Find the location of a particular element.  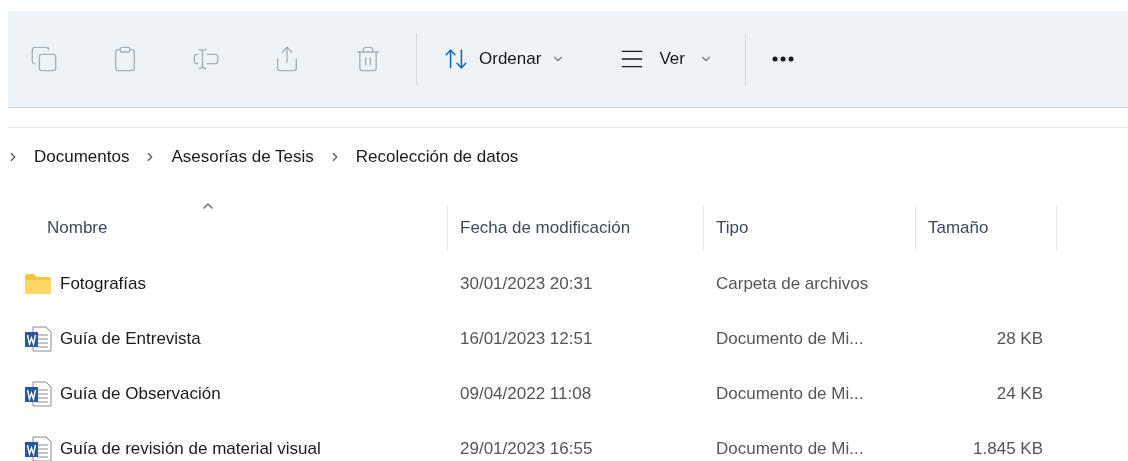

file-row: Guía de revisión de material visual 29/01/2023 16:55 Documento de Mi... 1.845 KB is located at coordinates (564, 441).